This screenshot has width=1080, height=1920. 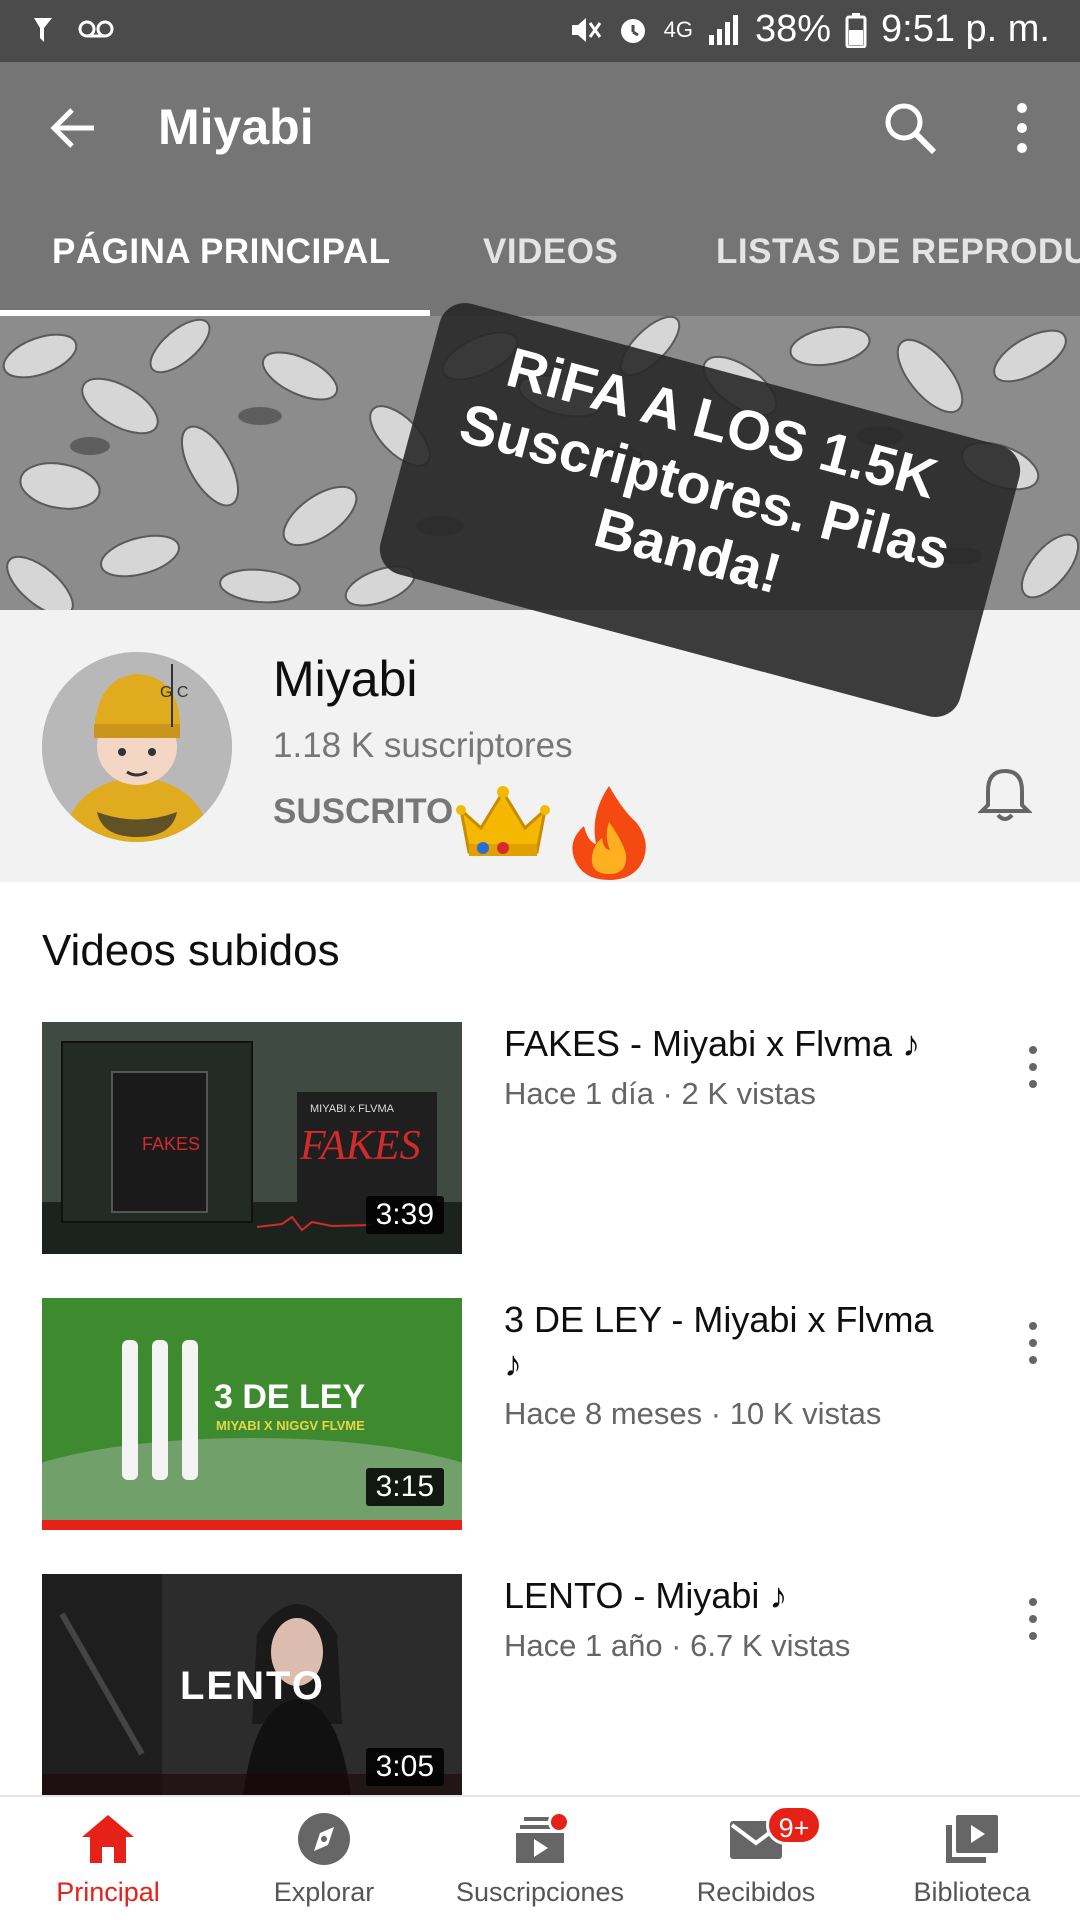 I want to click on section-title: Videos subidos, so click(x=191, y=950).